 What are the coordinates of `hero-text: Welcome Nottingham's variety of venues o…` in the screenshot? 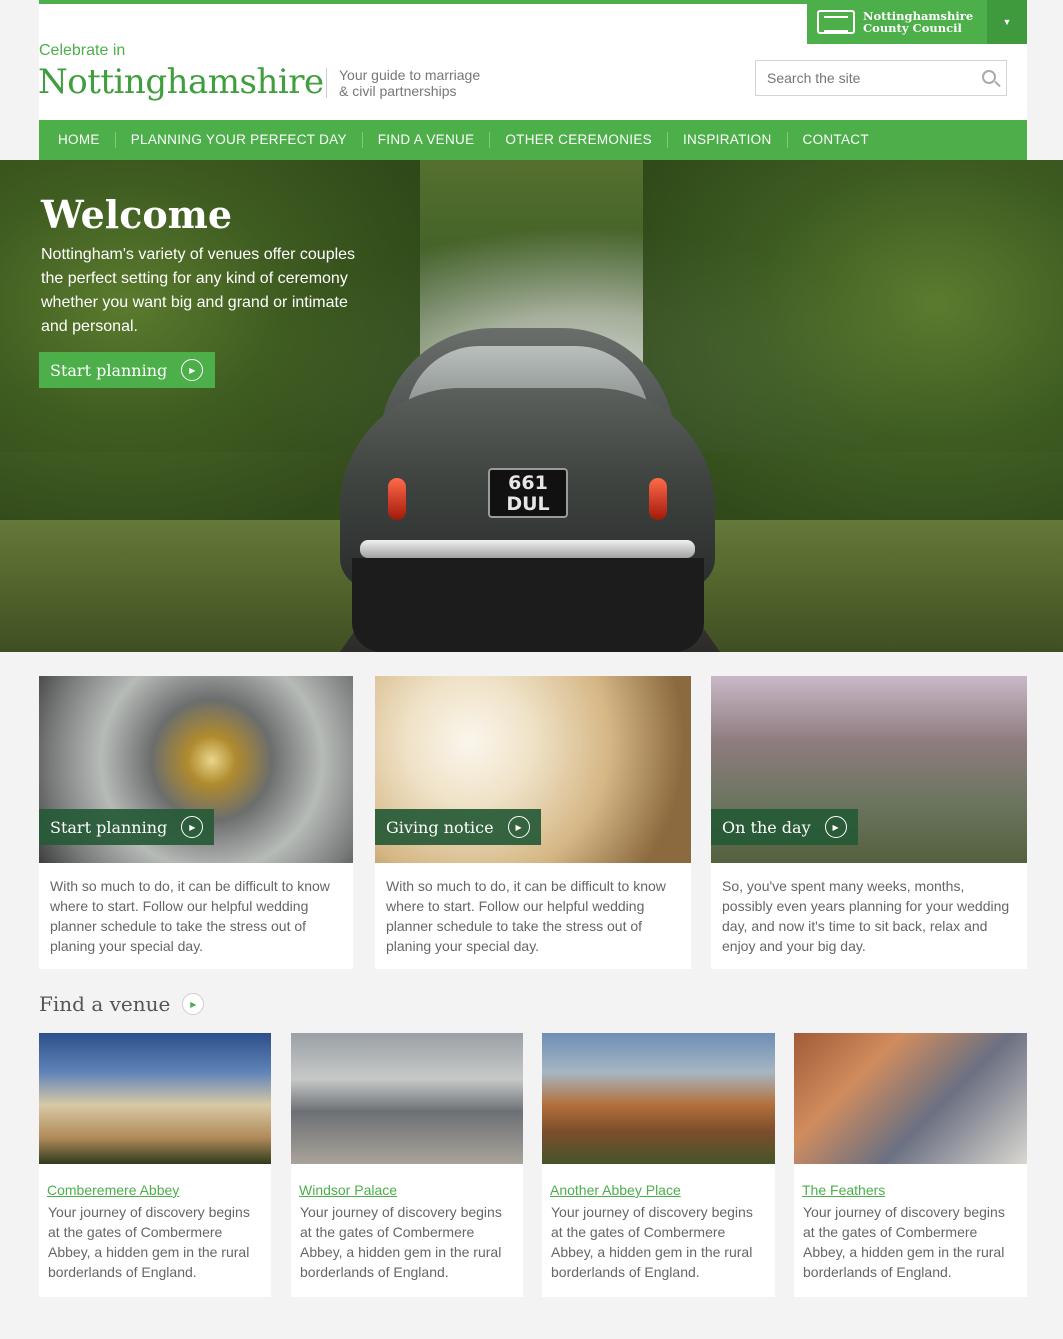 It's located at (201, 267).